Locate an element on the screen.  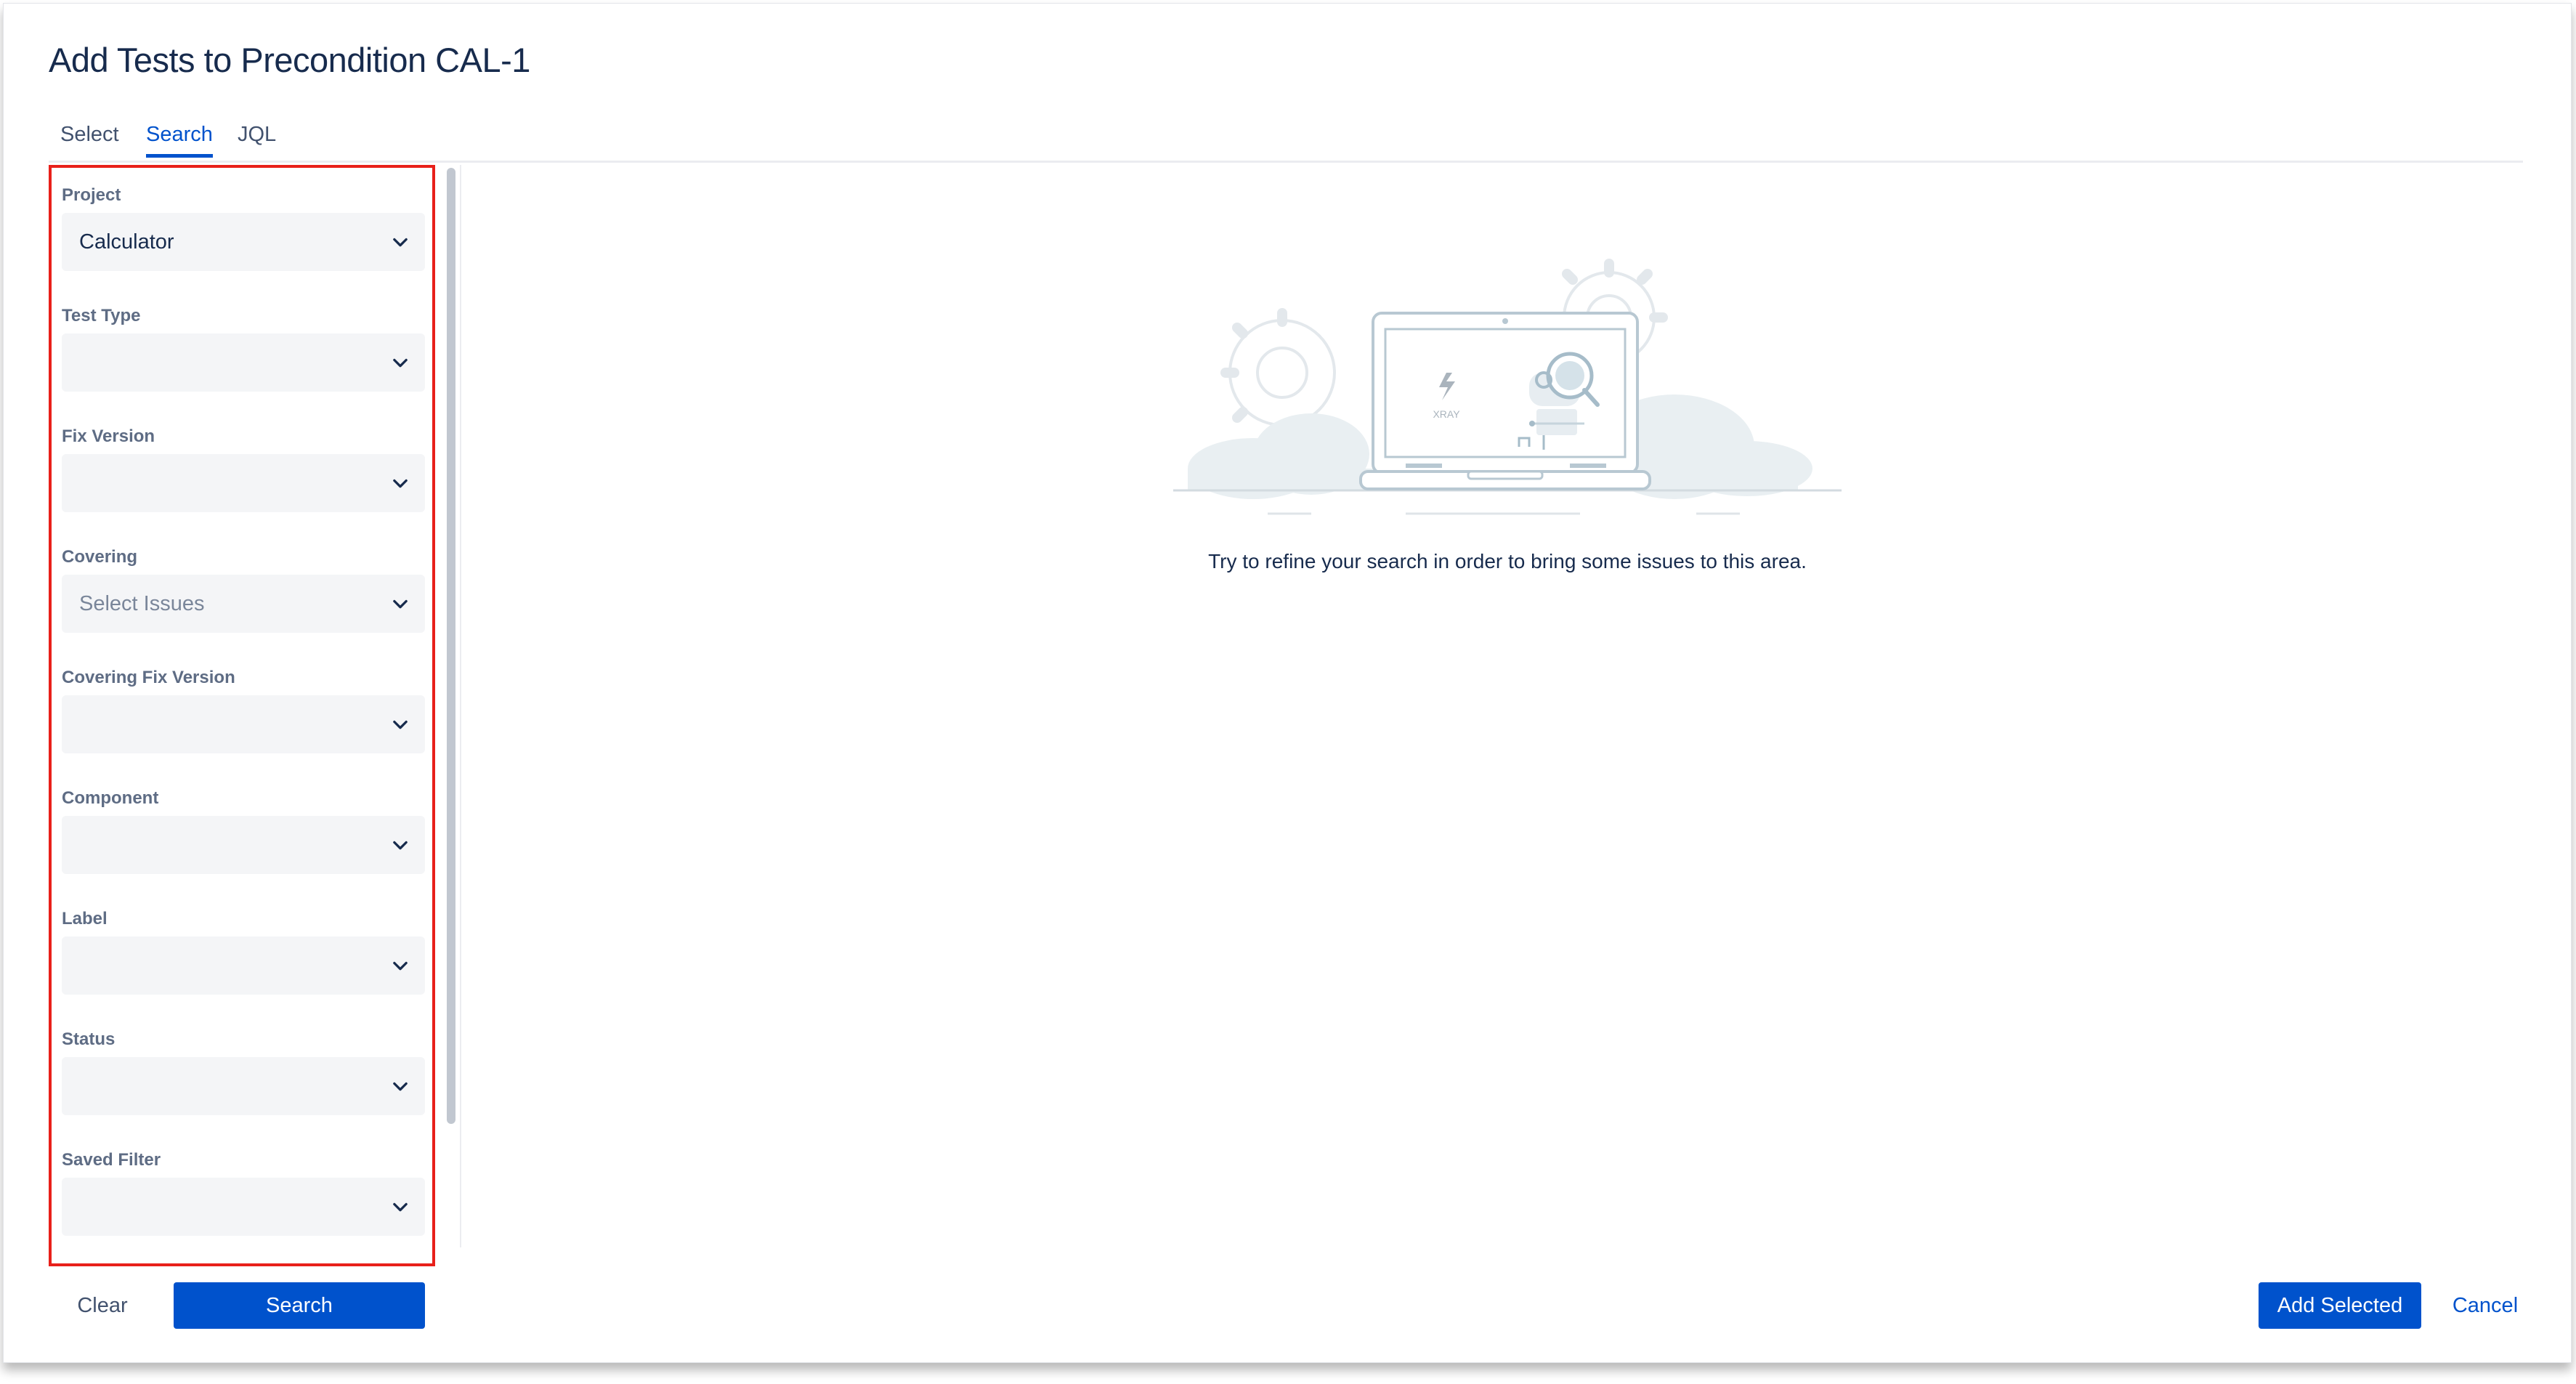
filter-label-field: Label is located at coordinates (243, 950).